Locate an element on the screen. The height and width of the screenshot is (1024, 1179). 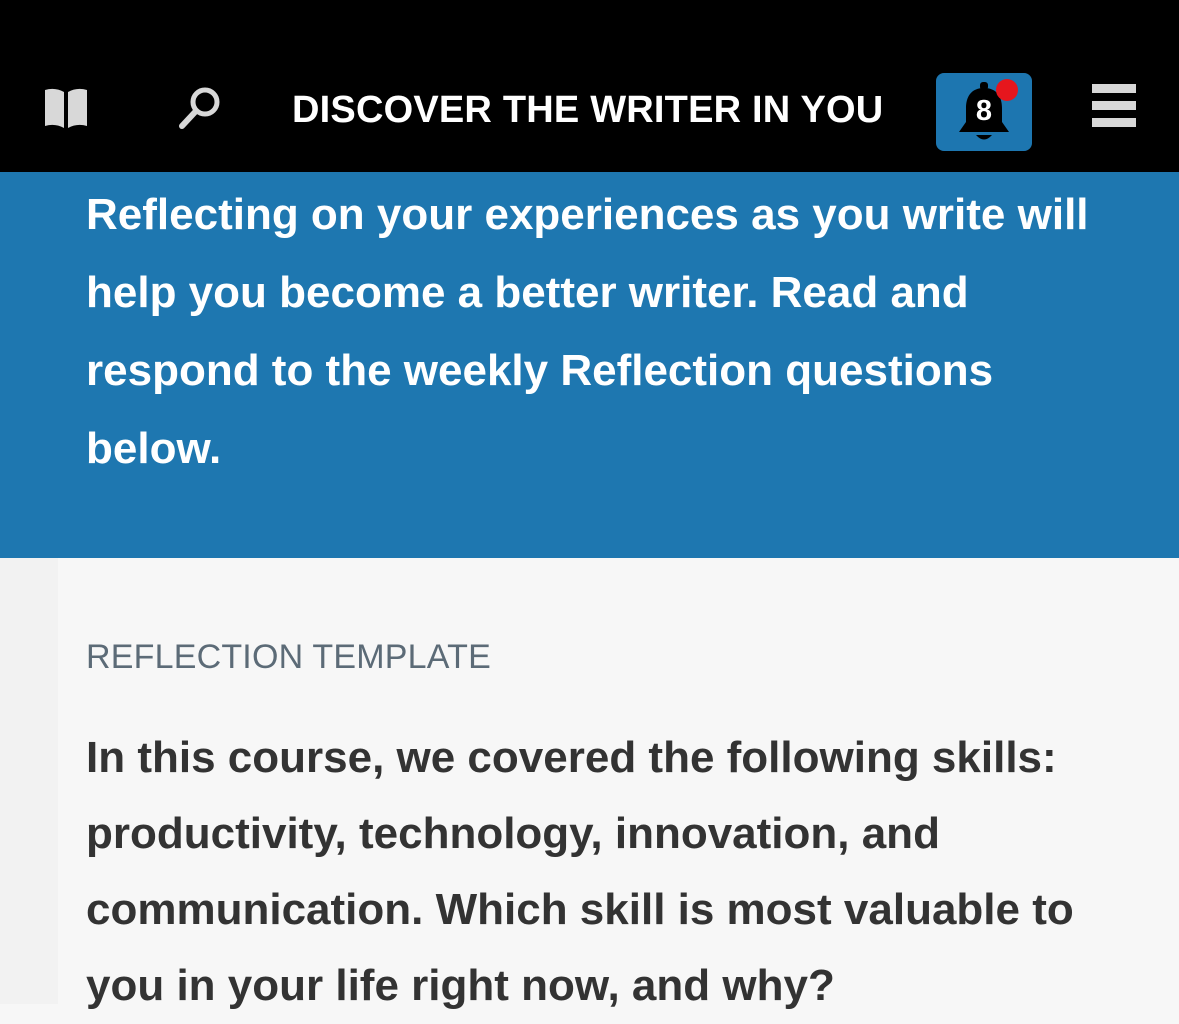
menu-button is located at coordinates (1114, 106).